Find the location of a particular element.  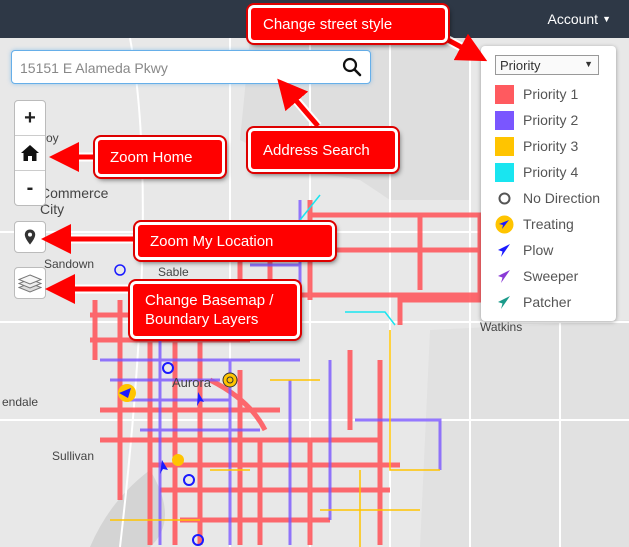

legend-item-priority-2: Priority 2 is located at coordinates (536, 120).